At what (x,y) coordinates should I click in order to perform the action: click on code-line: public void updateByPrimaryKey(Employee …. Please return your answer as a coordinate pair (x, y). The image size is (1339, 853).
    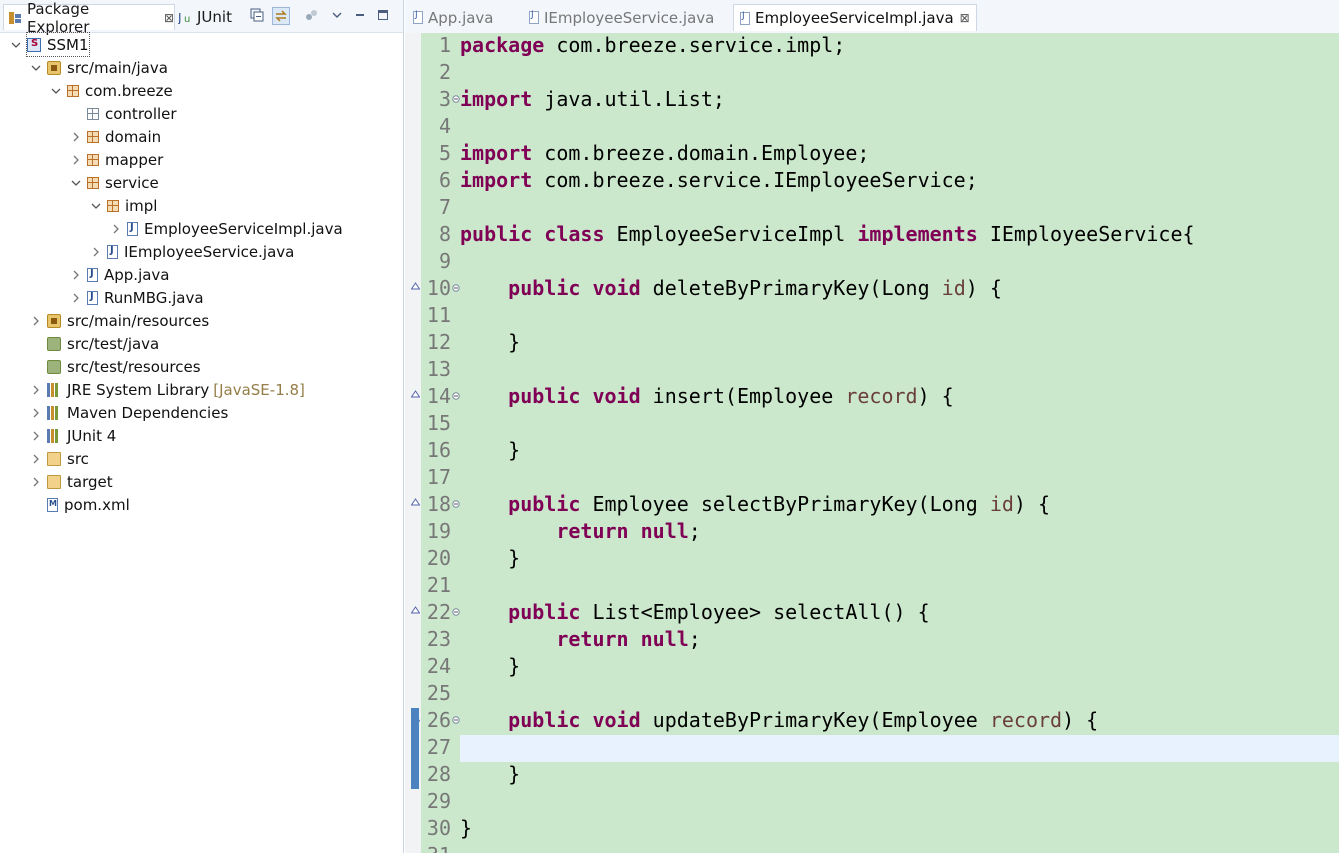
    Looking at the image, I should click on (779, 720).